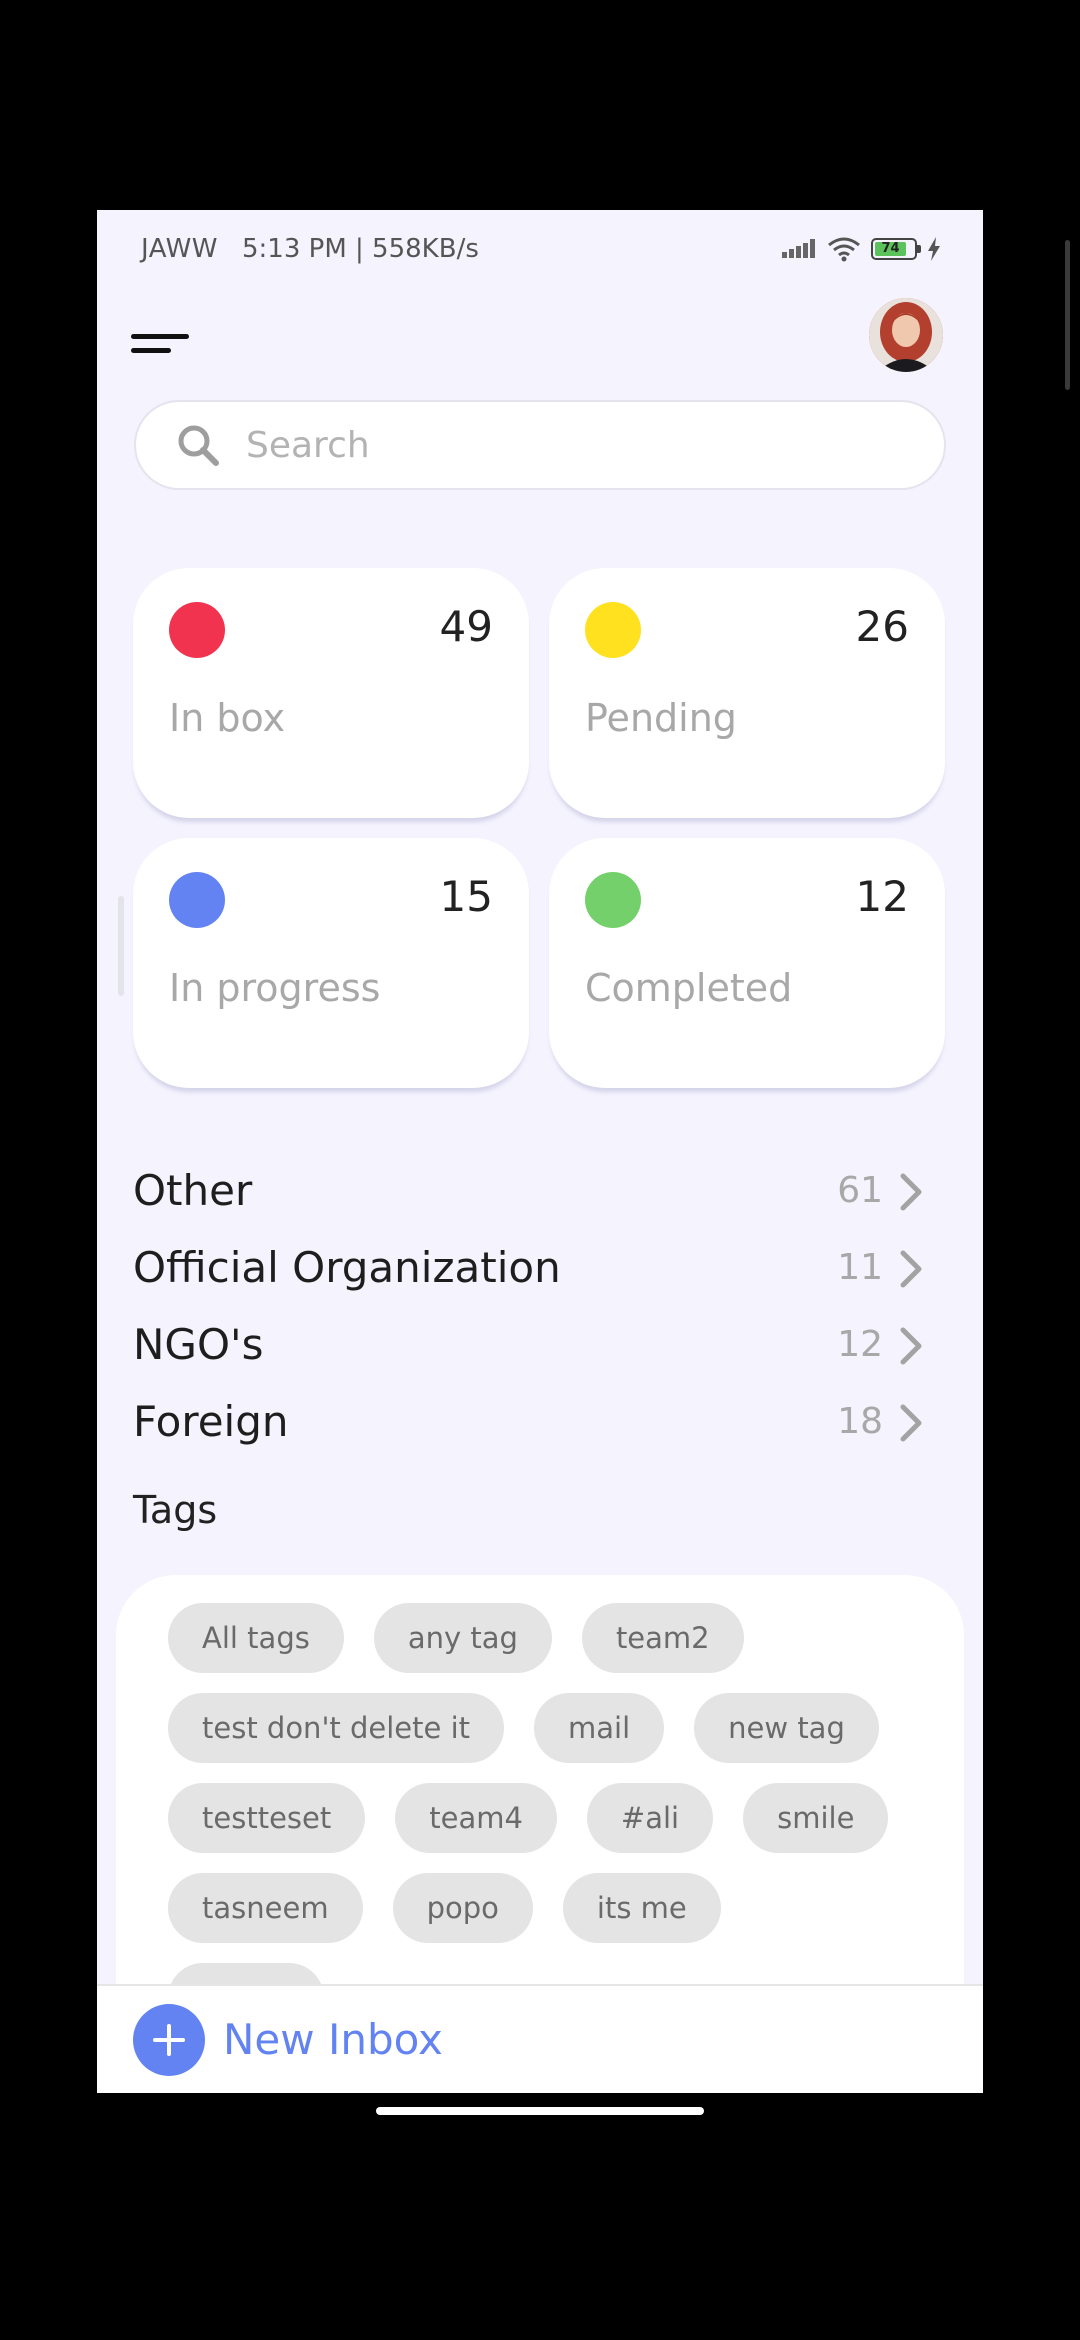  What do you see at coordinates (267, 1818) in the screenshot?
I see `tag-chip: testteset` at bounding box center [267, 1818].